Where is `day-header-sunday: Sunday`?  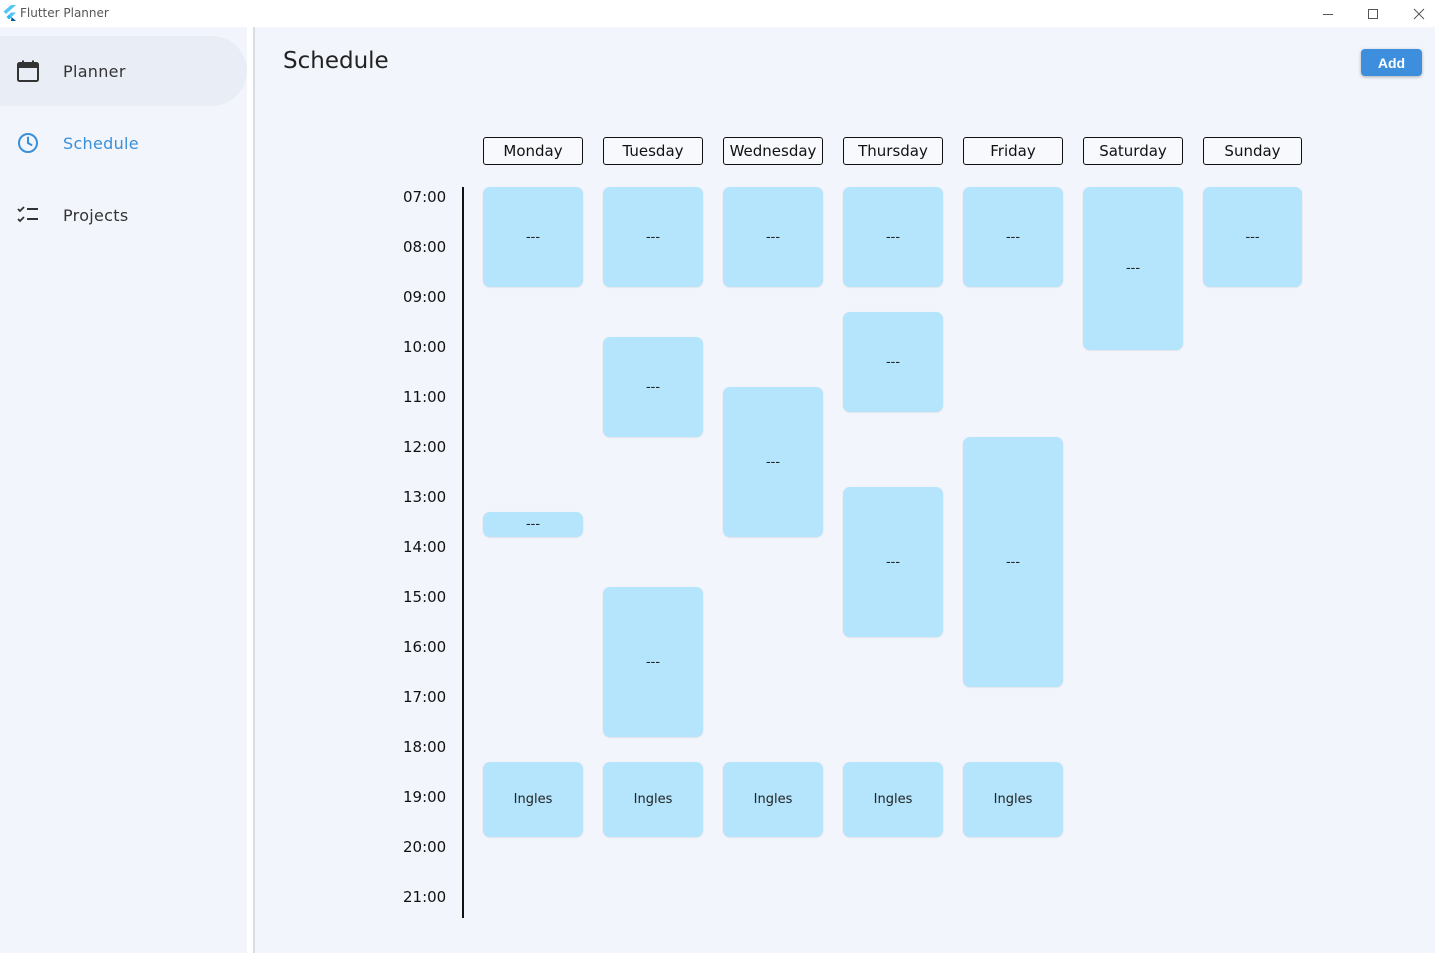 day-header-sunday: Sunday is located at coordinates (1252, 151).